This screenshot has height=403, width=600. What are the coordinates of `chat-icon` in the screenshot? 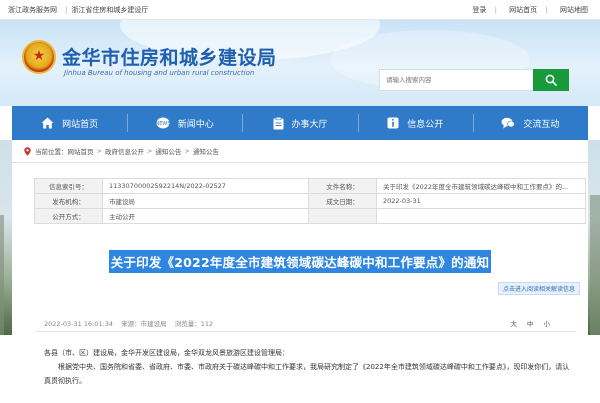 It's located at (508, 123).